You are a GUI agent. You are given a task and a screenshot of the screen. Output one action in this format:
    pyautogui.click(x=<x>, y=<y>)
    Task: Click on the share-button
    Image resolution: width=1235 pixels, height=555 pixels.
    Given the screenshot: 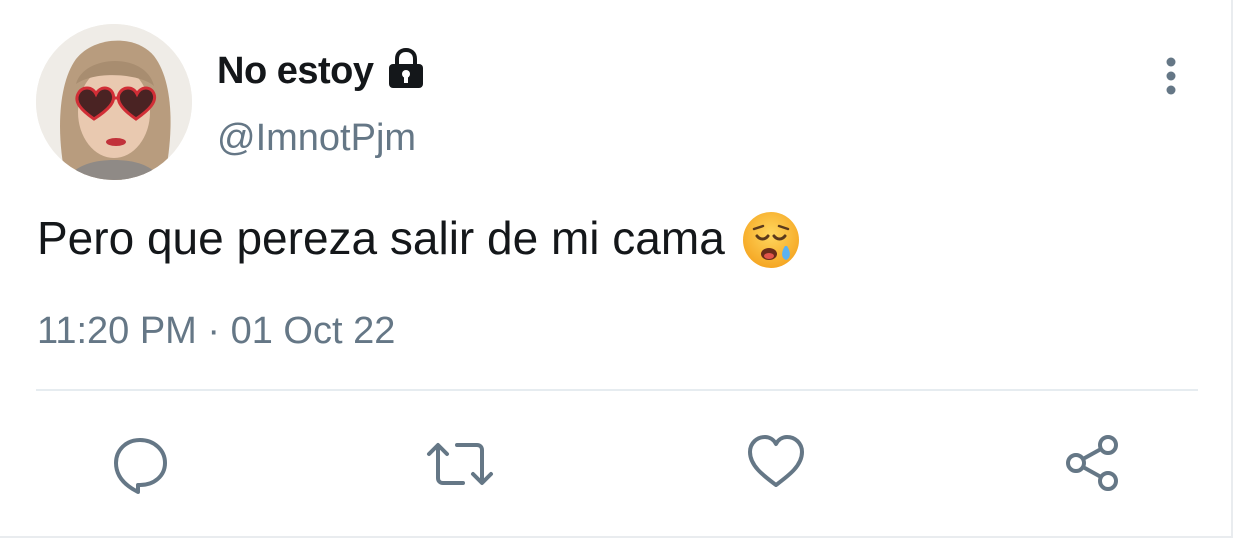 What is the action you would take?
    pyautogui.click(x=1094, y=464)
    